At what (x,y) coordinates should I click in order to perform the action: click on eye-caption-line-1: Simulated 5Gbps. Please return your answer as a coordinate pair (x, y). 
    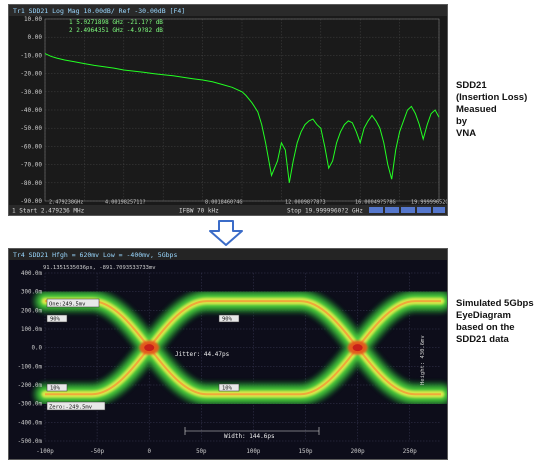
    Looking at the image, I should click on (495, 303).